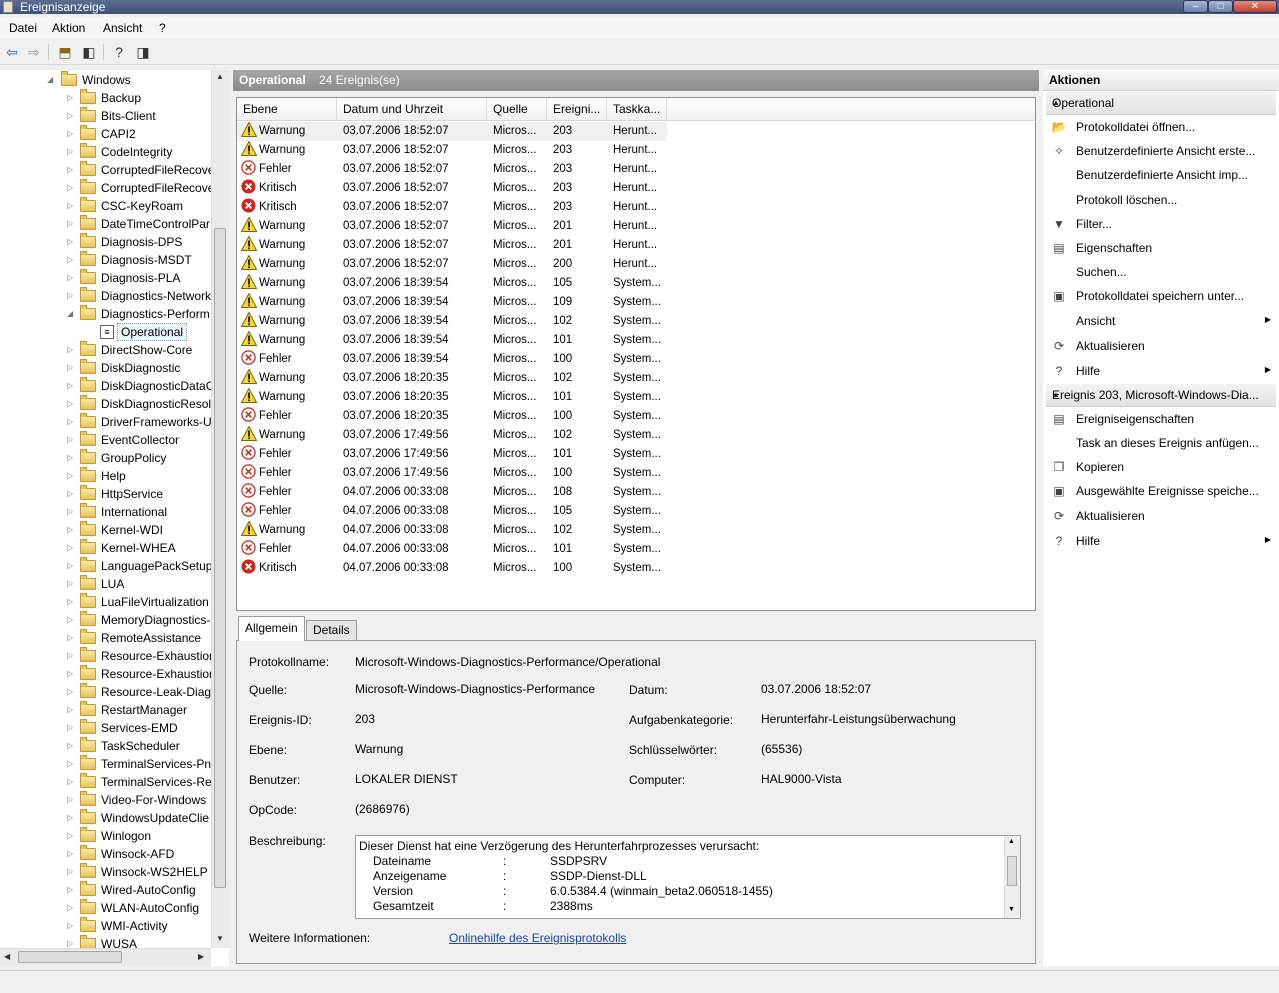 The width and height of the screenshot is (1279, 993). I want to click on menu-aktion: Aktion, so click(68, 28).